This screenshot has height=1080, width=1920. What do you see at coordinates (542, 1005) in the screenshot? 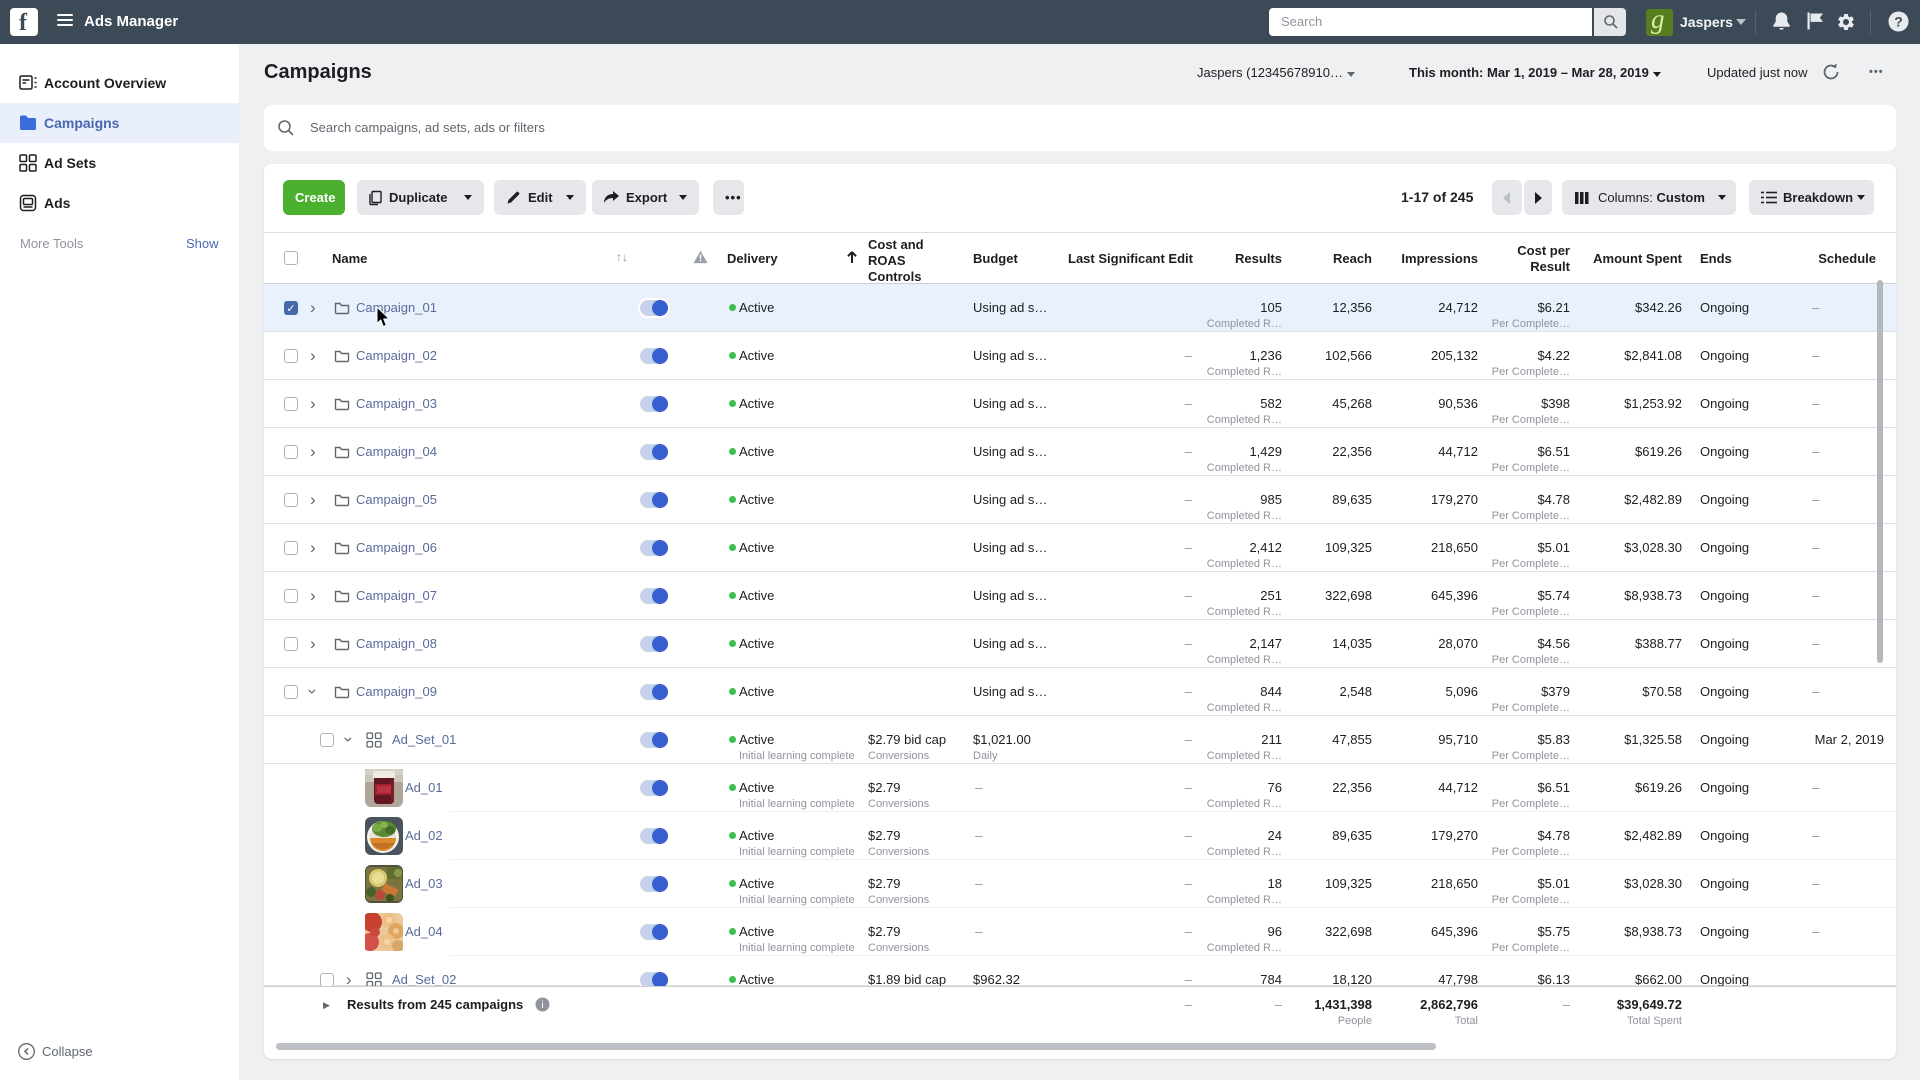
I see `svg-text: i` at bounding box center [542, 1005].